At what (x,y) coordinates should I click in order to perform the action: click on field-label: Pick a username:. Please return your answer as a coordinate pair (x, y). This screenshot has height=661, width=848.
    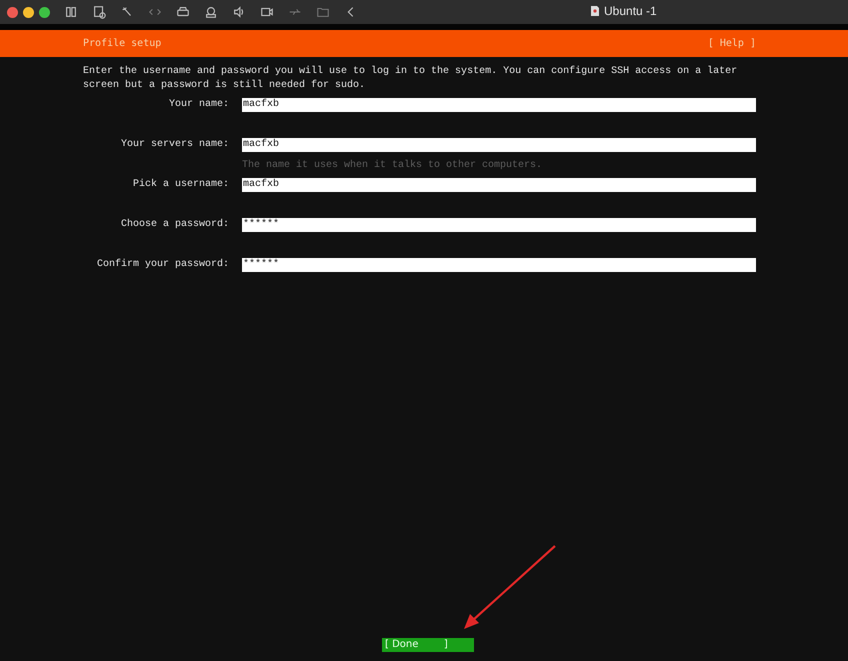
    Looking at the image, I should click on (180, 185).